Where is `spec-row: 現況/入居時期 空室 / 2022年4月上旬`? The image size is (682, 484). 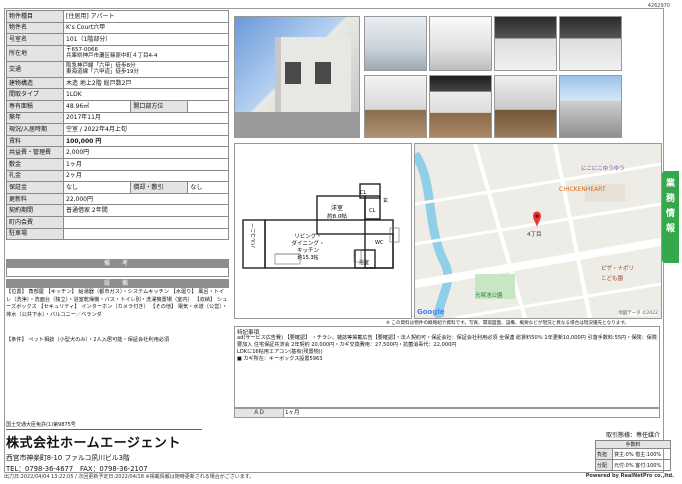
spec-row: 現況/入居時期 空室 / 2022年4月上旬 is located at coordinates (117, 129).